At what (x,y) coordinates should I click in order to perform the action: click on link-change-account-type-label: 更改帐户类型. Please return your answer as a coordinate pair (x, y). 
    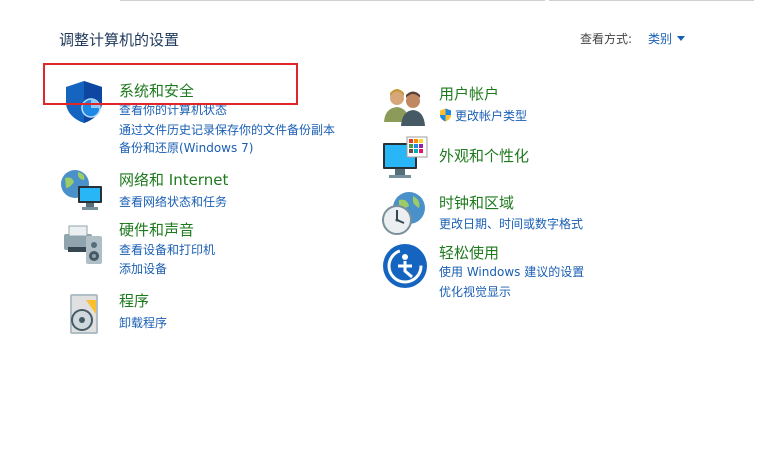
    Looking at the image, I should click on (491, 116).